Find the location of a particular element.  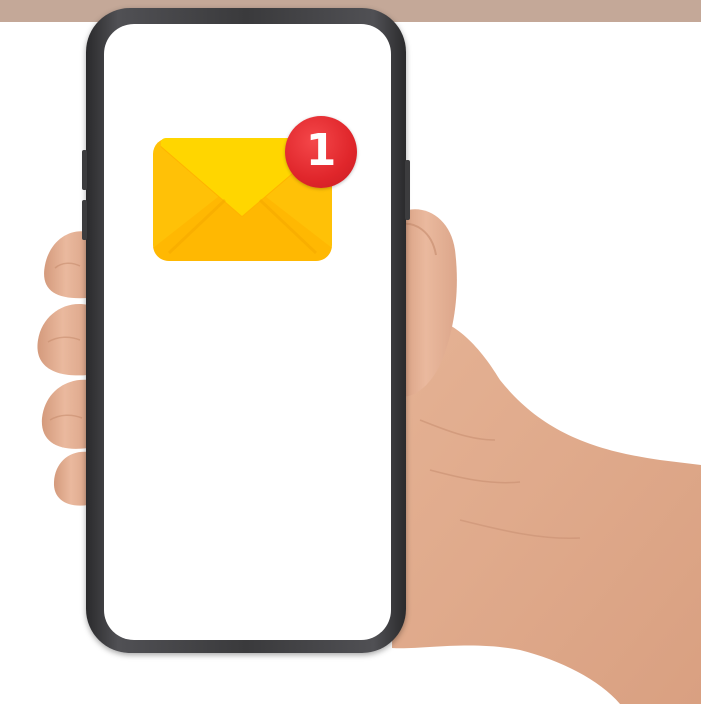

power-button is located at coordinates (407, 190).